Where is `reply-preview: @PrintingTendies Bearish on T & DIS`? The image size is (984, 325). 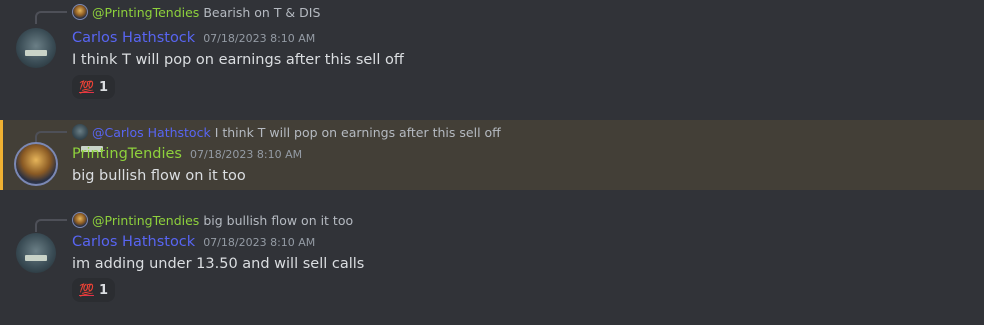 reply-preview: @PrintingTendies Bearish on T & DIS is located at coordinates (196, 12).